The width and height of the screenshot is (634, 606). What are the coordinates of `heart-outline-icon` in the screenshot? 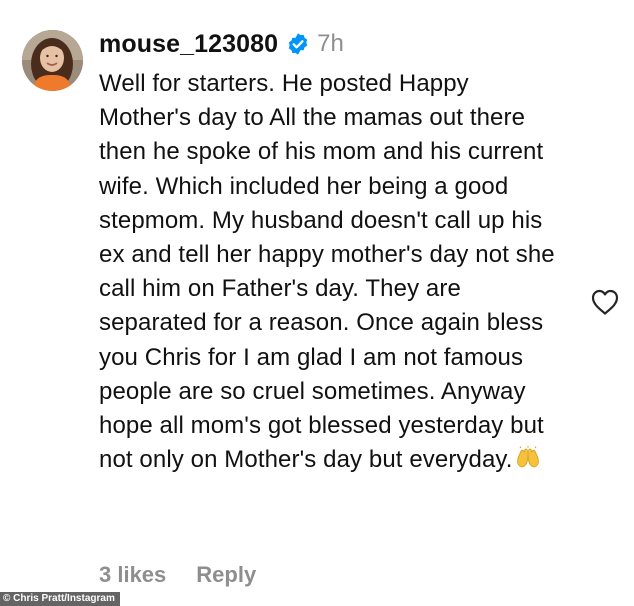 It's located at (605, 302).